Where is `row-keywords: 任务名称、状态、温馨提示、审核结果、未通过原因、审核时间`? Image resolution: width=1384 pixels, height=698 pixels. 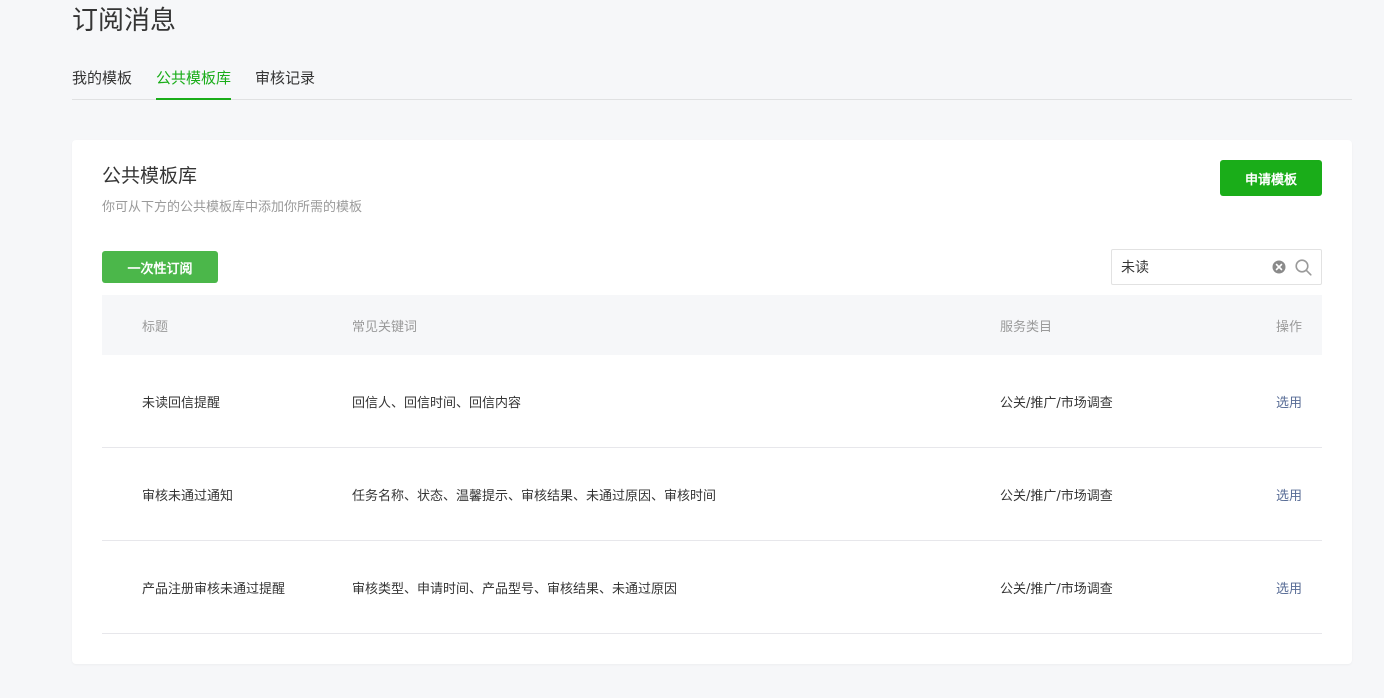 row-keywords: 任务名称、状态、温馨提示、审核结果、未通过原因、审核时间 is located at coordinates (534, 496).